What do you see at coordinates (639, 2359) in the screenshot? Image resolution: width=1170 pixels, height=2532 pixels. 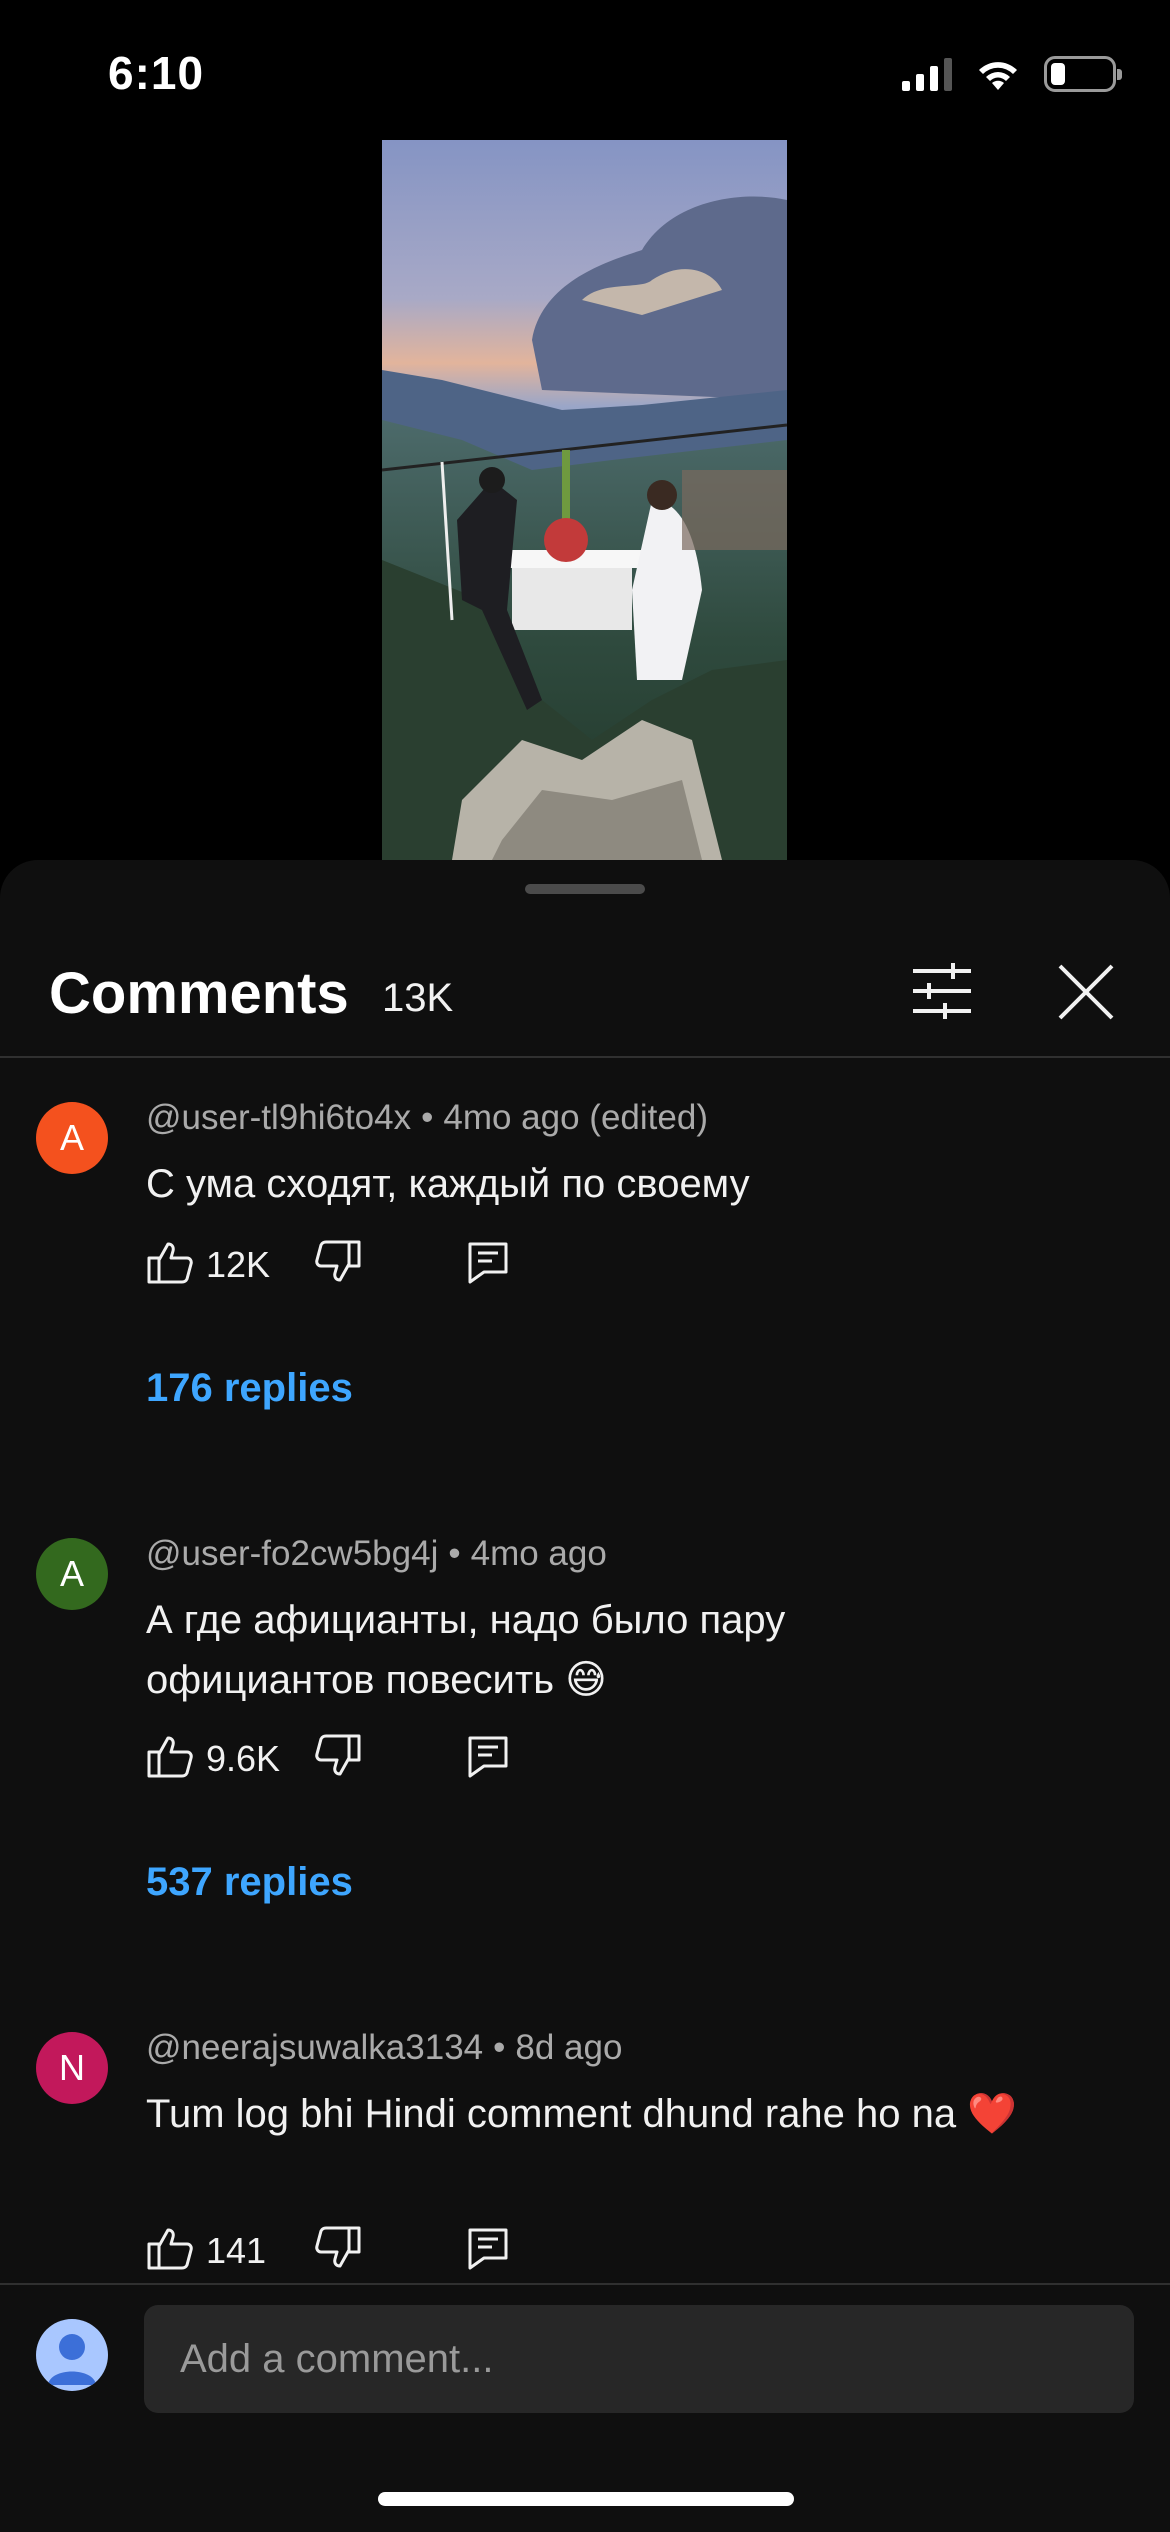 I see `add-comment-input` at bounding box center [639, 2359].